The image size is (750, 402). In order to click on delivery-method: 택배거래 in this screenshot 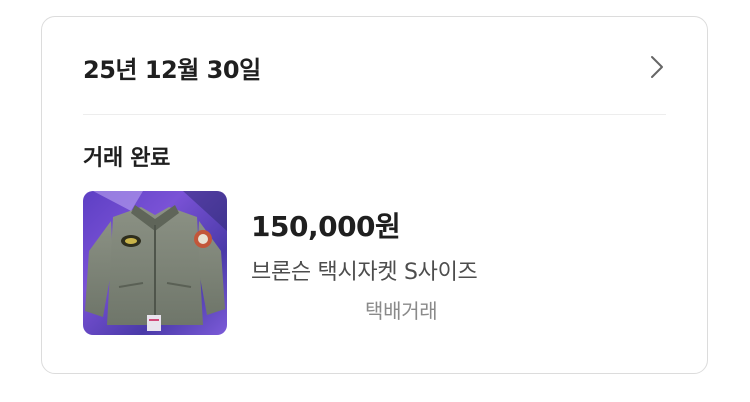, I will do `click(401, 311)`.